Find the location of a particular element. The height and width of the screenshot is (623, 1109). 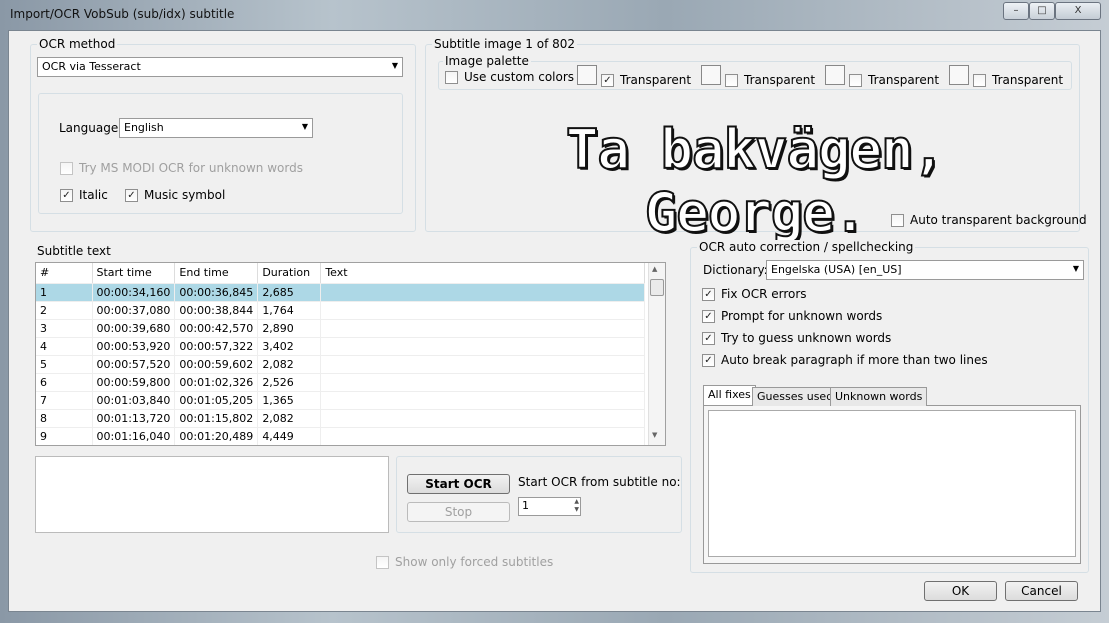

cancel-button: Cancel is located at coordinates (1041, 591).